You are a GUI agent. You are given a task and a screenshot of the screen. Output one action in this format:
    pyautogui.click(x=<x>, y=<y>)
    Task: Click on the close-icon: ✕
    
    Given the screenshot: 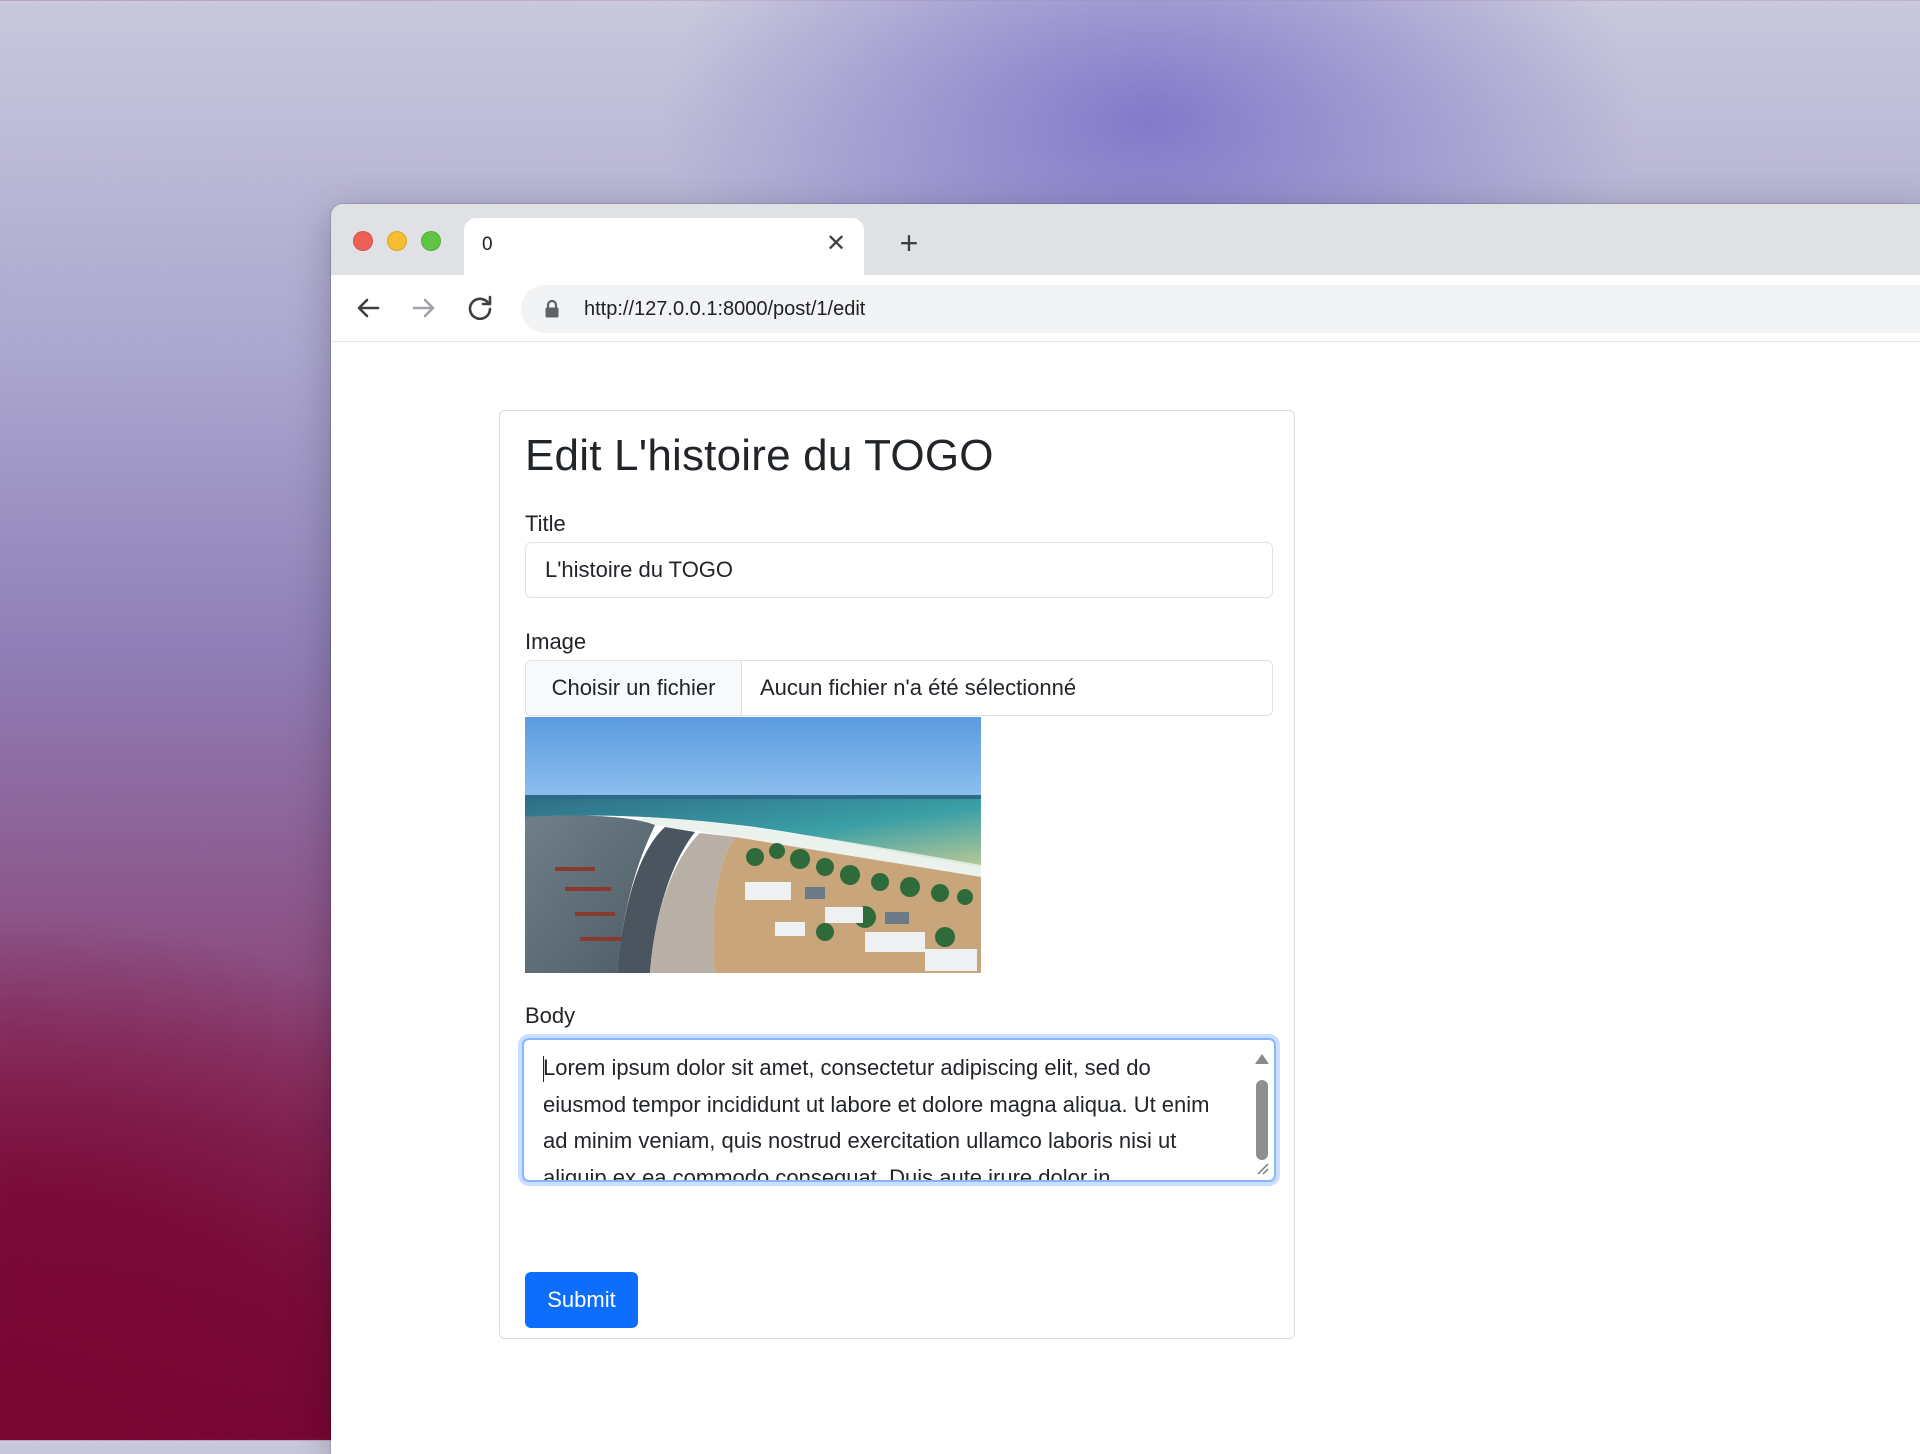 What is the action you would take?
    pyautogui.click(x=836, y=244)
    